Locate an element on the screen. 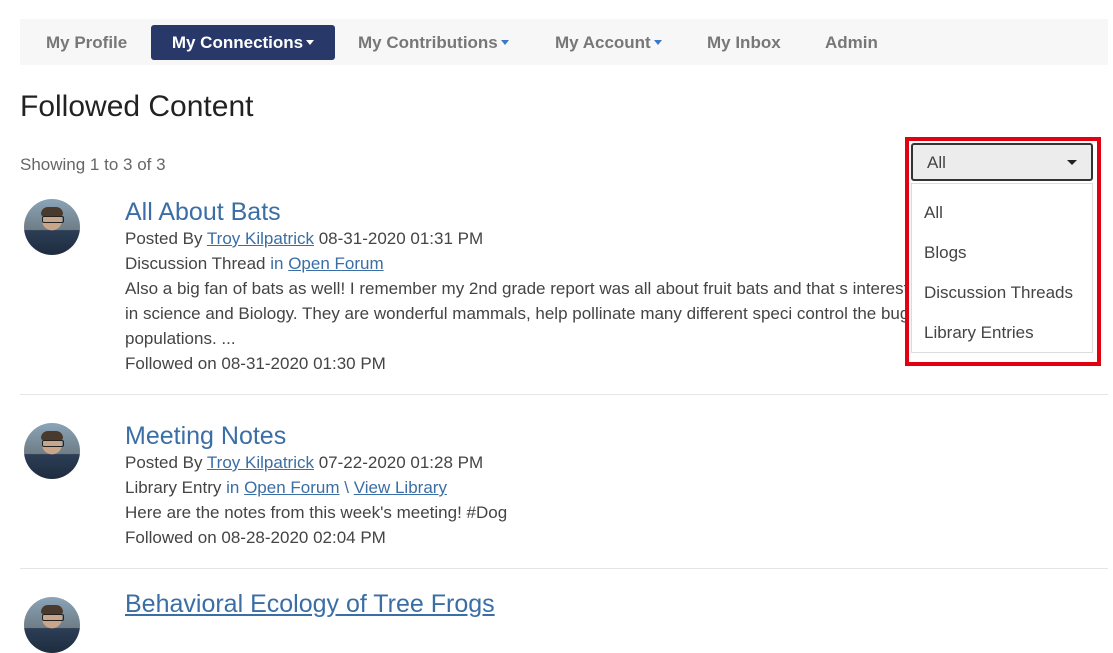  page-title: Followed Content is located at coordinates (137, 106).